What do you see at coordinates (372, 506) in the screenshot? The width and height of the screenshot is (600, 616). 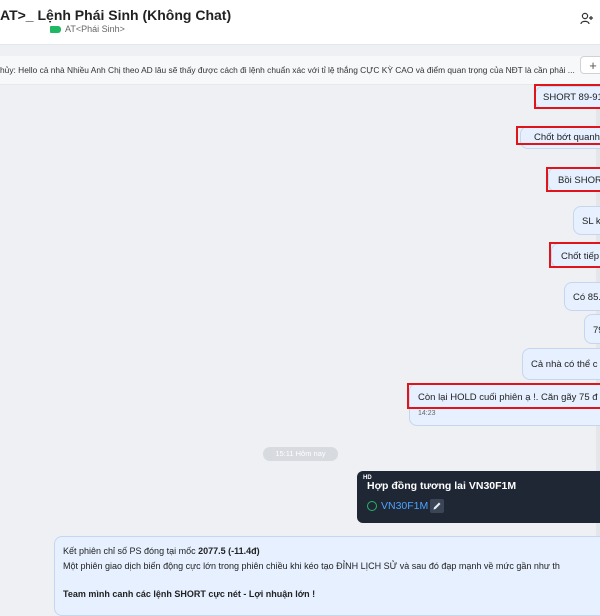 I see `symbol-icon` at bounding box center [372, 506].